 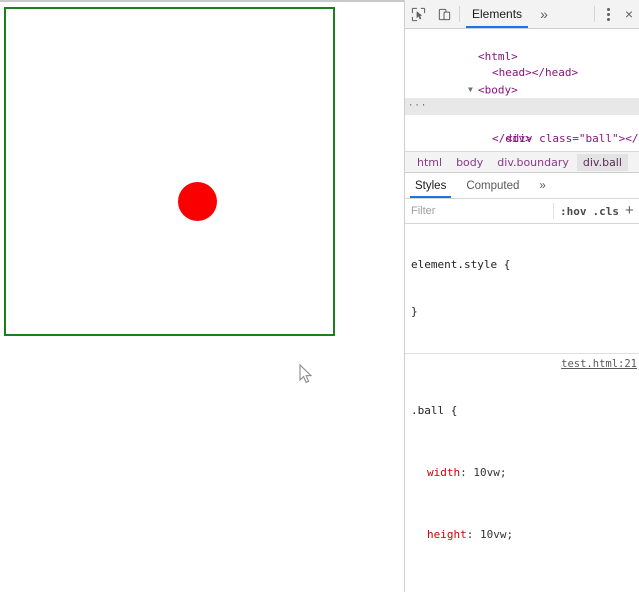 I want to click on breadcrumb: html body div.boundary div.ball, so click(x=522, y=162).